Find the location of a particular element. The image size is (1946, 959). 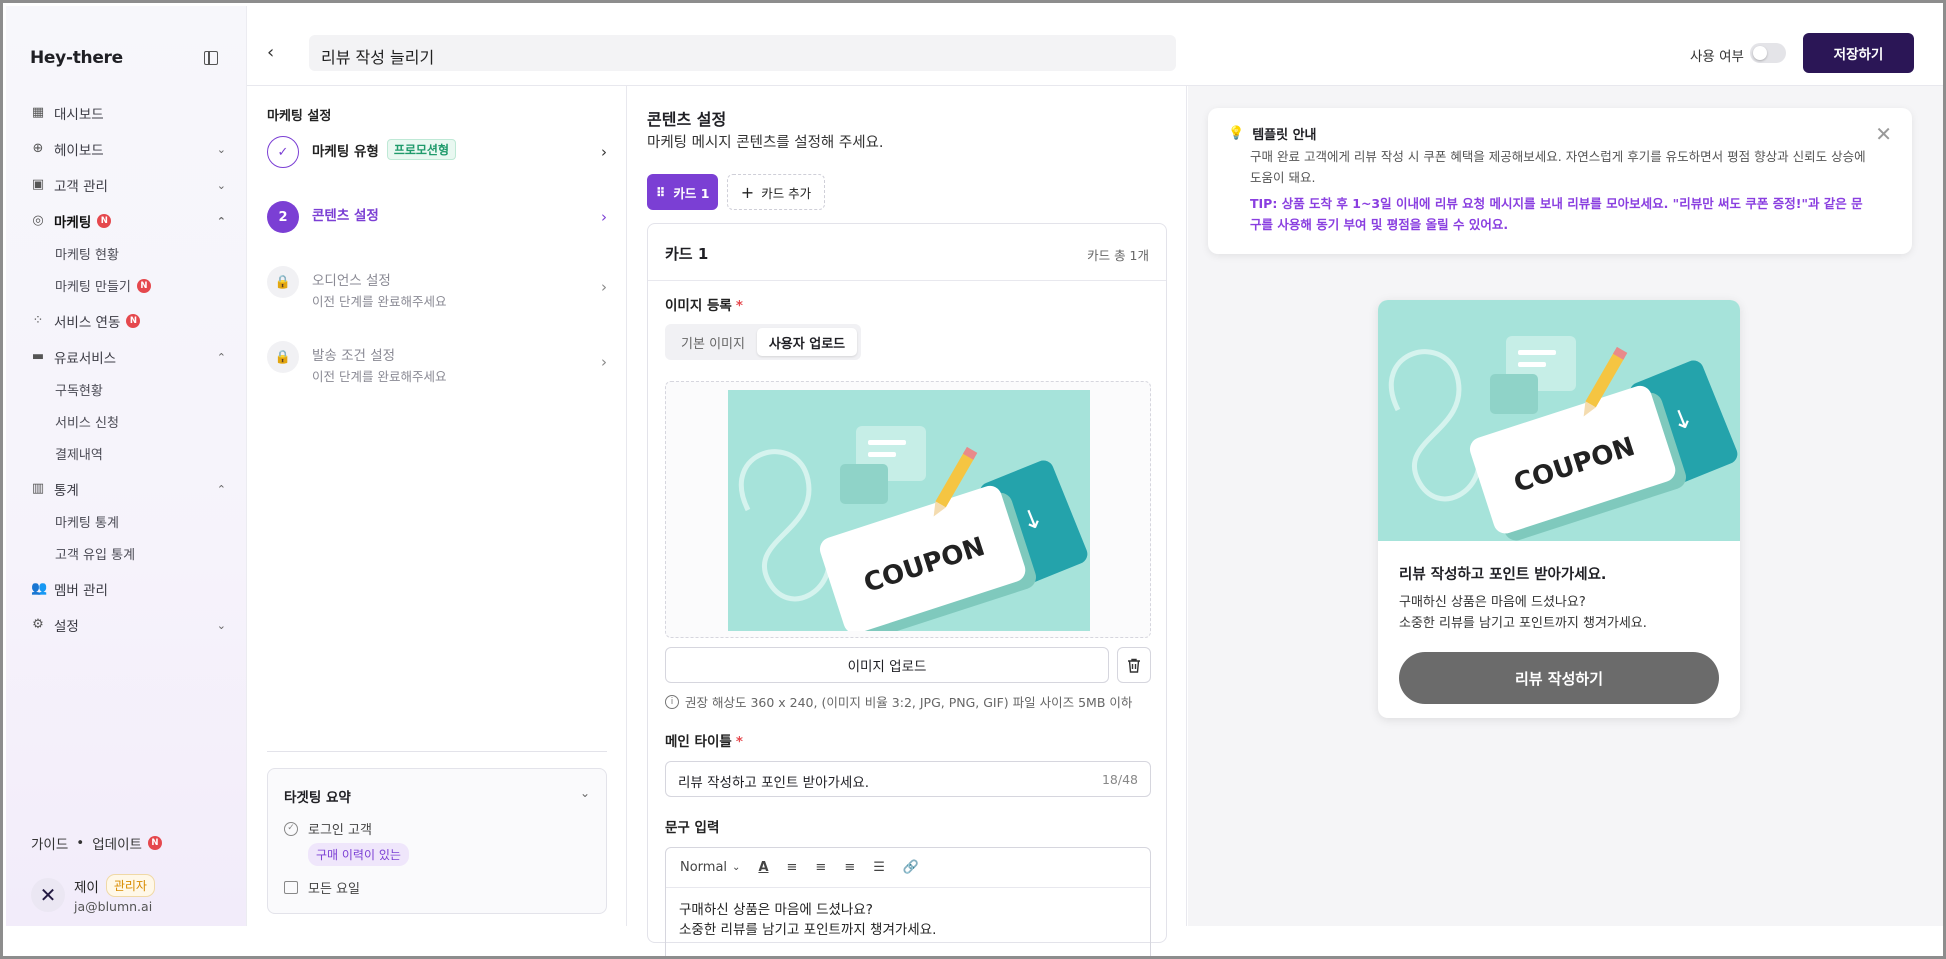

sidebar-subitem-service-apply: 서비스 신청 is located at coordinates (87, 421).